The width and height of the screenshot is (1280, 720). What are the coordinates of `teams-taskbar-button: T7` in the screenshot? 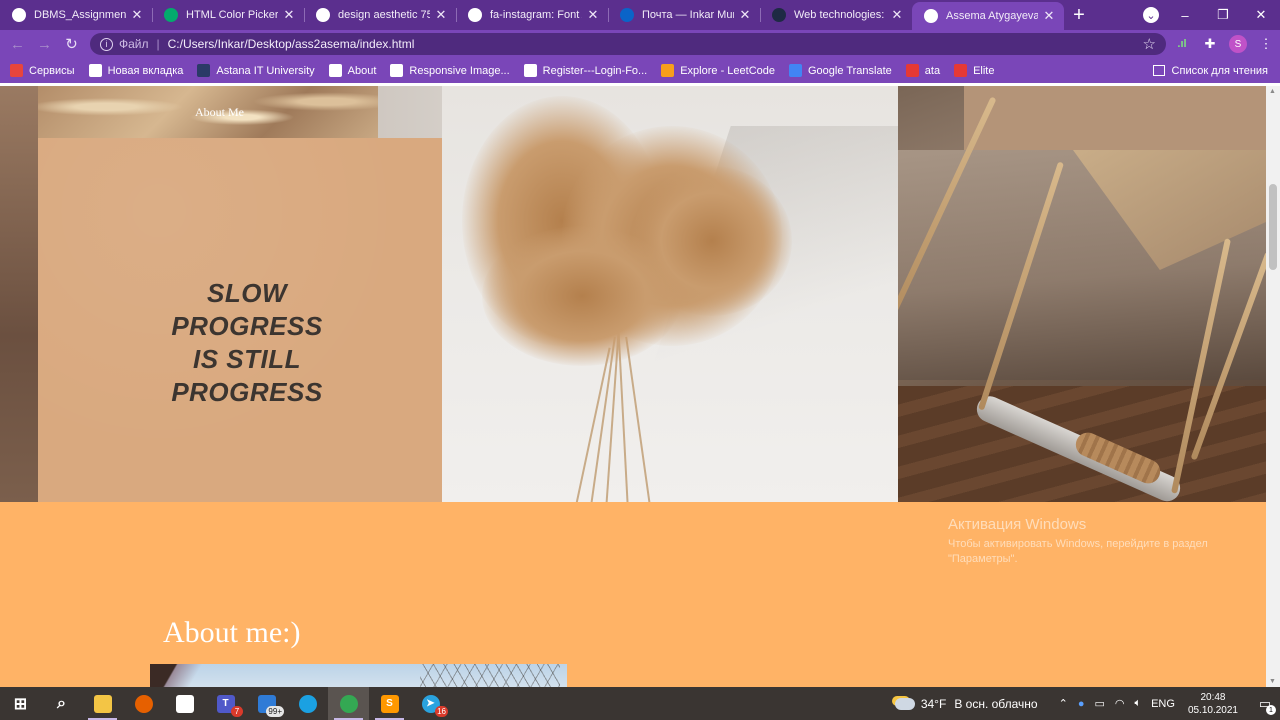 It's located at (225, 703).